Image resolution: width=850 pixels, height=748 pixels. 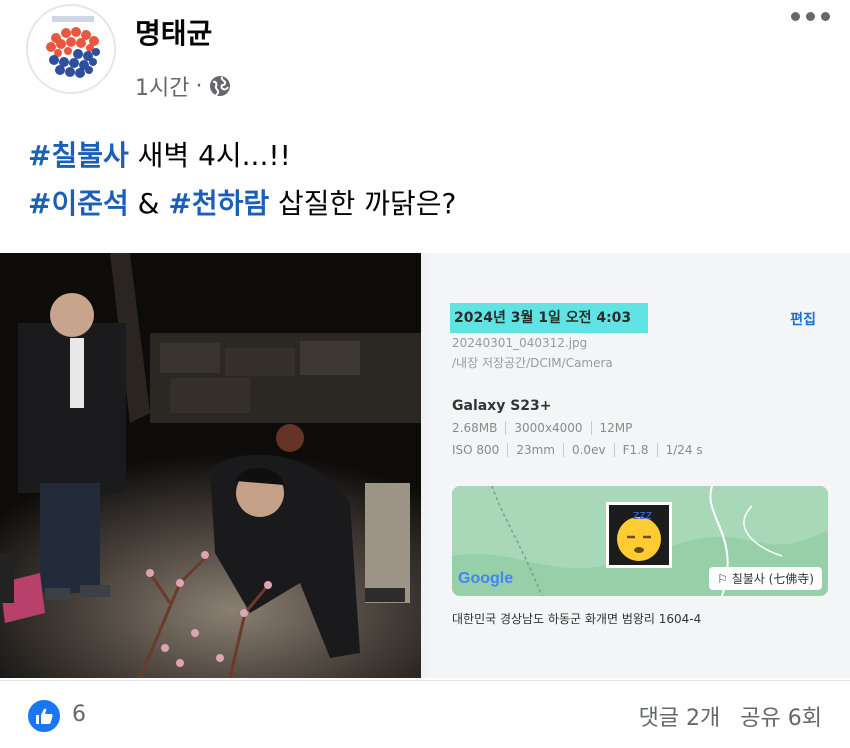 What do you see at coordinates (549, 318) in the screenshot?
I see `photo-date: 2024년 3월 1일 오전 4:03` at bounding box center [549, 318].